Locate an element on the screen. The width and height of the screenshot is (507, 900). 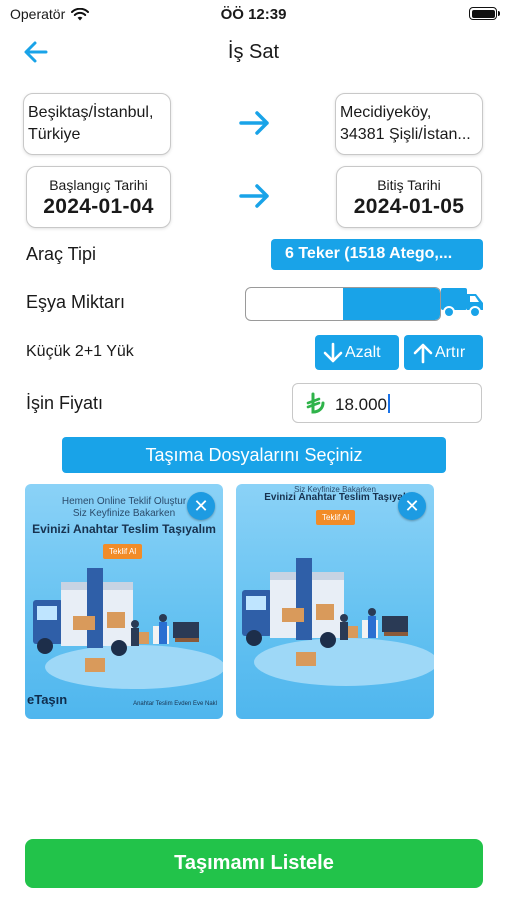
end-date-value: 2024-01-05 is located at coordinates (409, 206).